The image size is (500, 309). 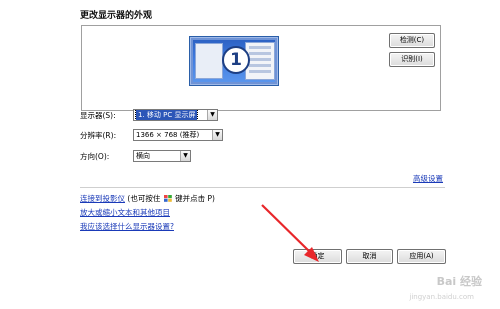 What do you see at coordinates (290, 233) in the screenshot?
I see `annotation-arrow` at bounding box center [290, 233].